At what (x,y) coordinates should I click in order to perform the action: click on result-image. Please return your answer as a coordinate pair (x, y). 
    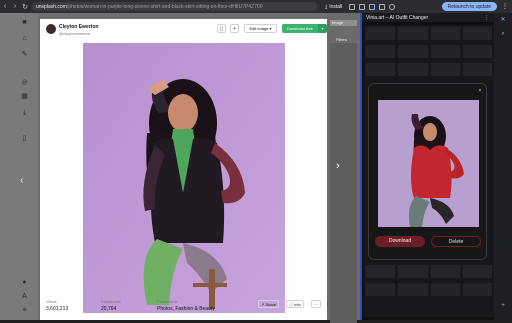
    Looking at the image, I should click on (428, 163).